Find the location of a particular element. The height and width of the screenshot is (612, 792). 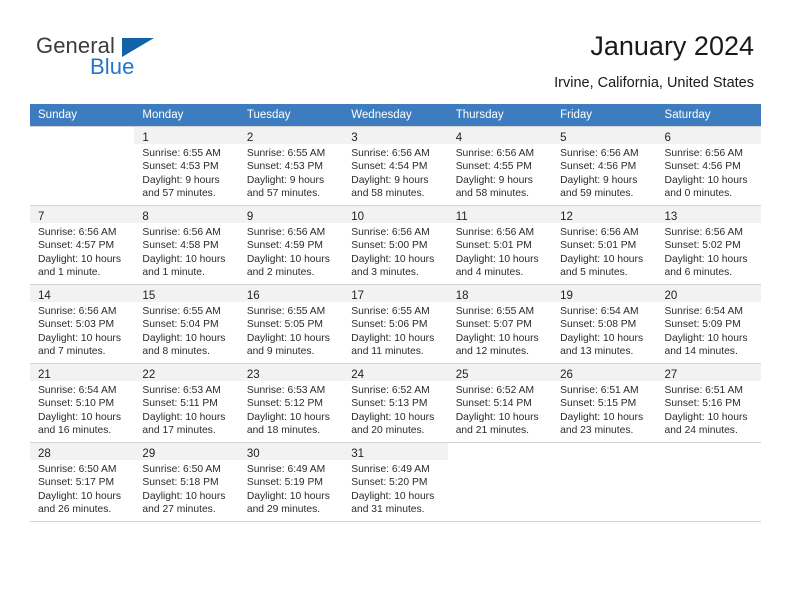

day-info-line: Sunset: 5:10 PM is located at coordinates (76, 404).